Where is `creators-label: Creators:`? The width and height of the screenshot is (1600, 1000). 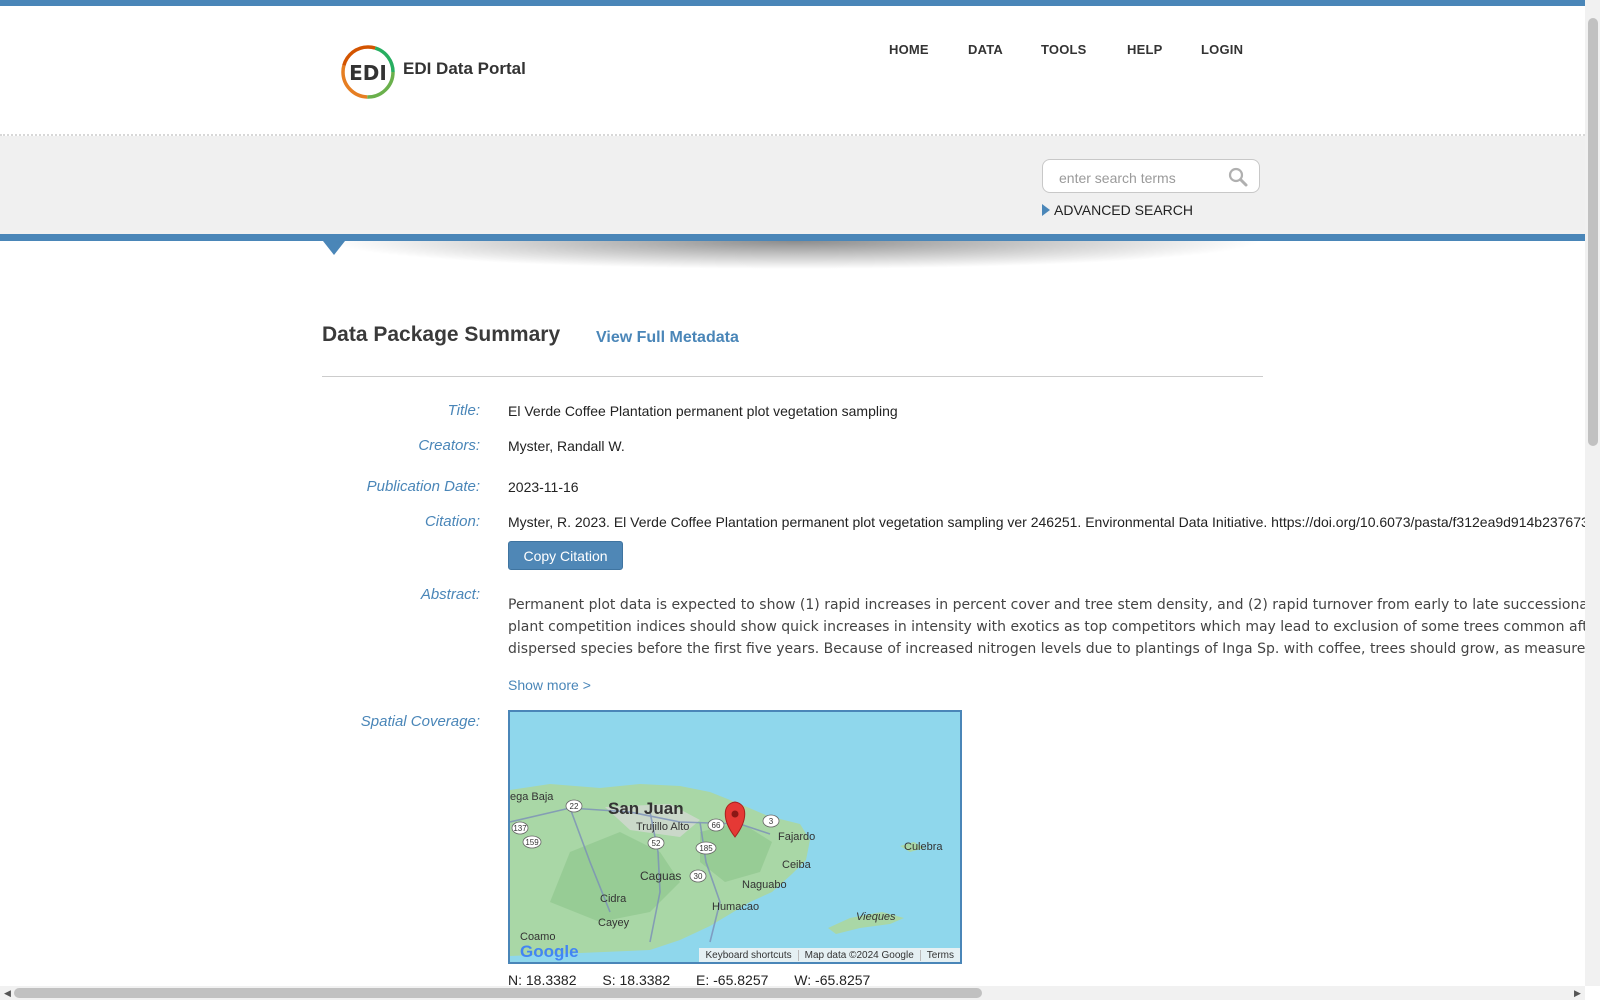 creators-label: Creators: is located at coordinates (449, 445).